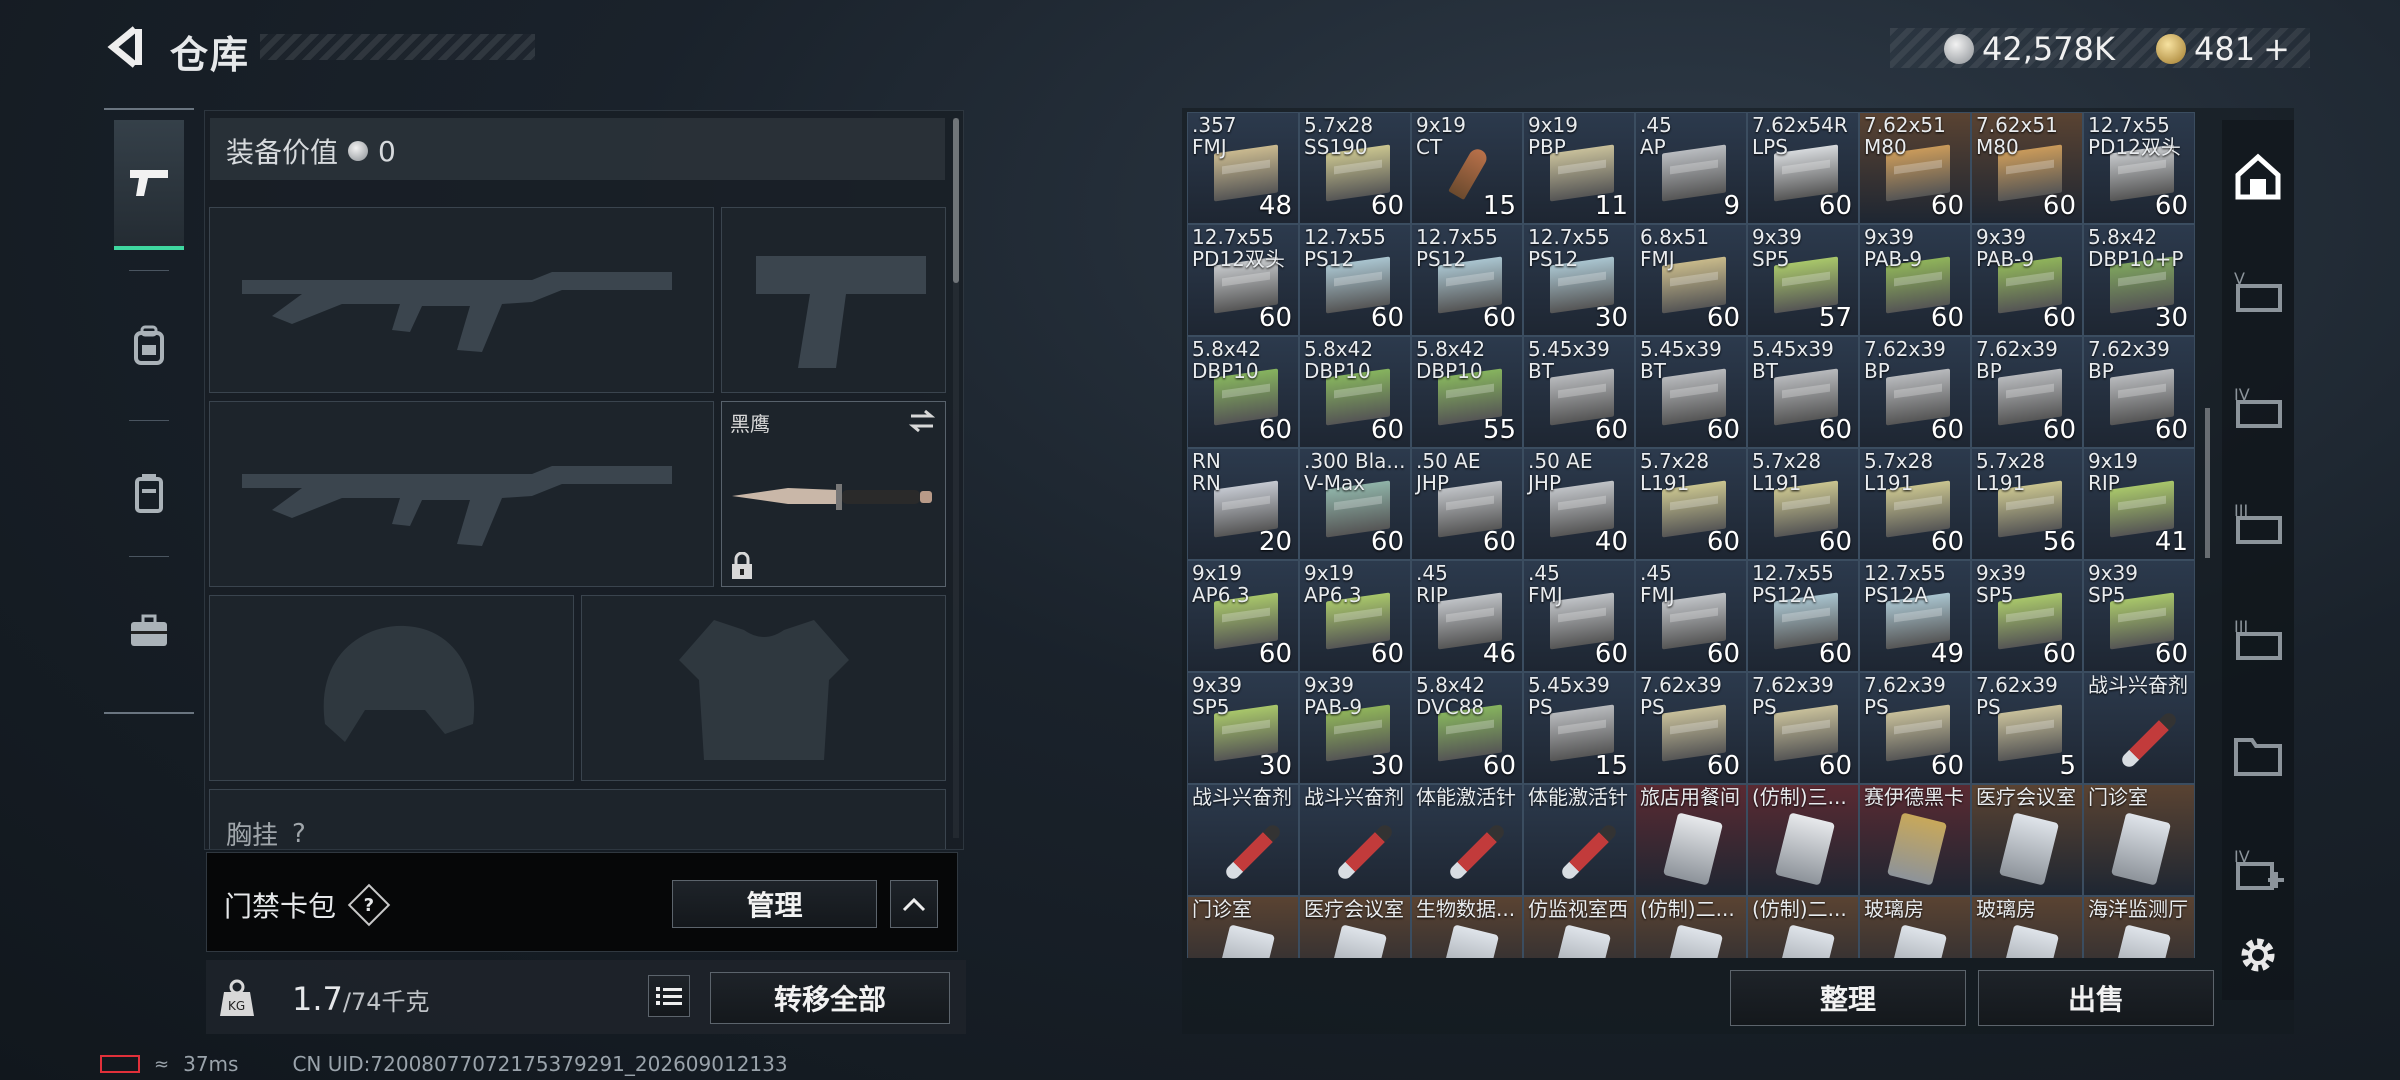 The width and height of the screenshot is (2400, 1080). I want to click on add-currency-button: +, so click(2276, 49).